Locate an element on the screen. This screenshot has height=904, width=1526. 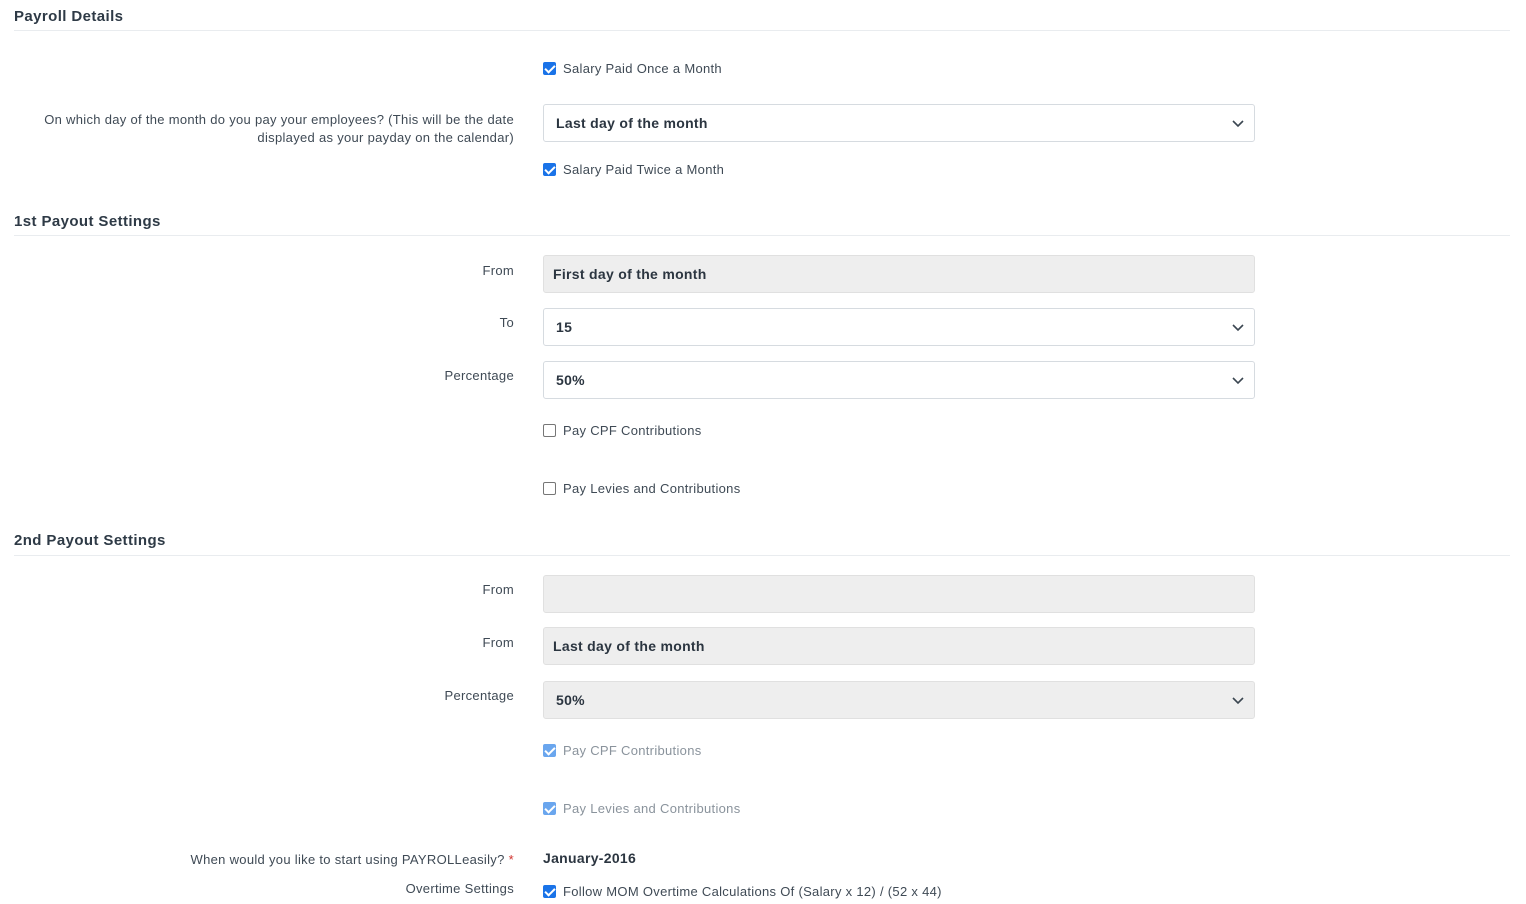
section-title-second-payout: 2nd Payout Settings is located at coordinates (90, 540).